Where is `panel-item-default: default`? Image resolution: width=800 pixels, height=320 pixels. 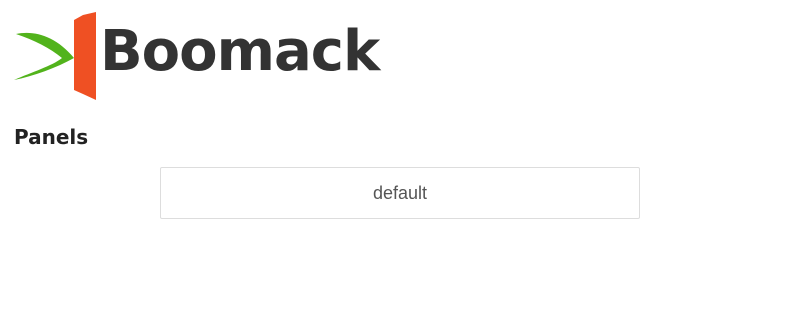
panel-item-default: default is located at coordinates (400, 193).